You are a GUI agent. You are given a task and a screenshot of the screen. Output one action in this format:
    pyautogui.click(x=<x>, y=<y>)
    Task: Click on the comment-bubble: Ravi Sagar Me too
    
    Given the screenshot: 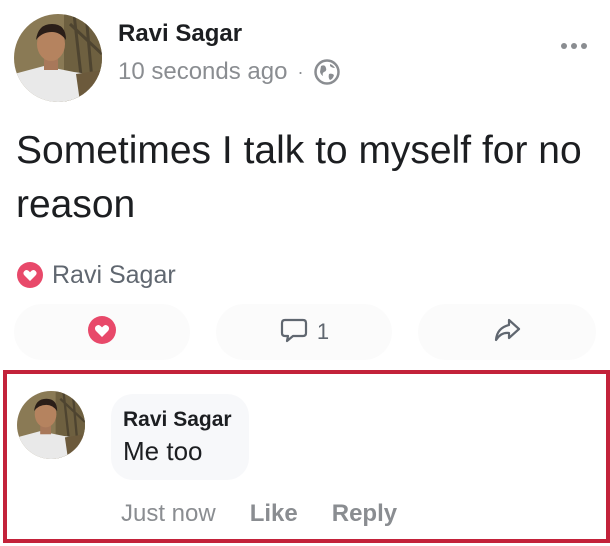 What is the action you would take?
    pyautogui.click(x=180, y=437)
    